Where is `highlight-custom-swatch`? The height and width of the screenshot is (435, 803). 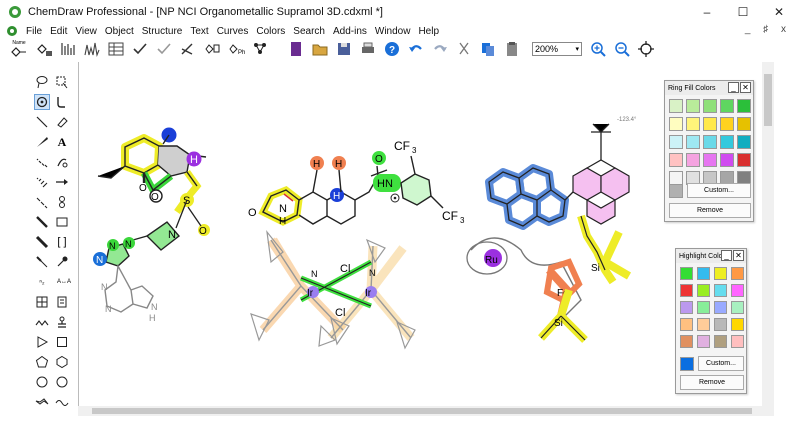 highlight-custom-swatch is located at coordinates (687, 364).